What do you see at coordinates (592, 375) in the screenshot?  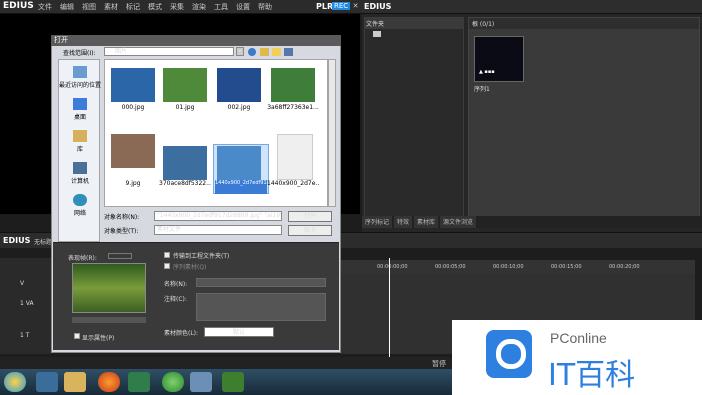 I see `watermark-name: IT百科` at bounding box center [592, 375].